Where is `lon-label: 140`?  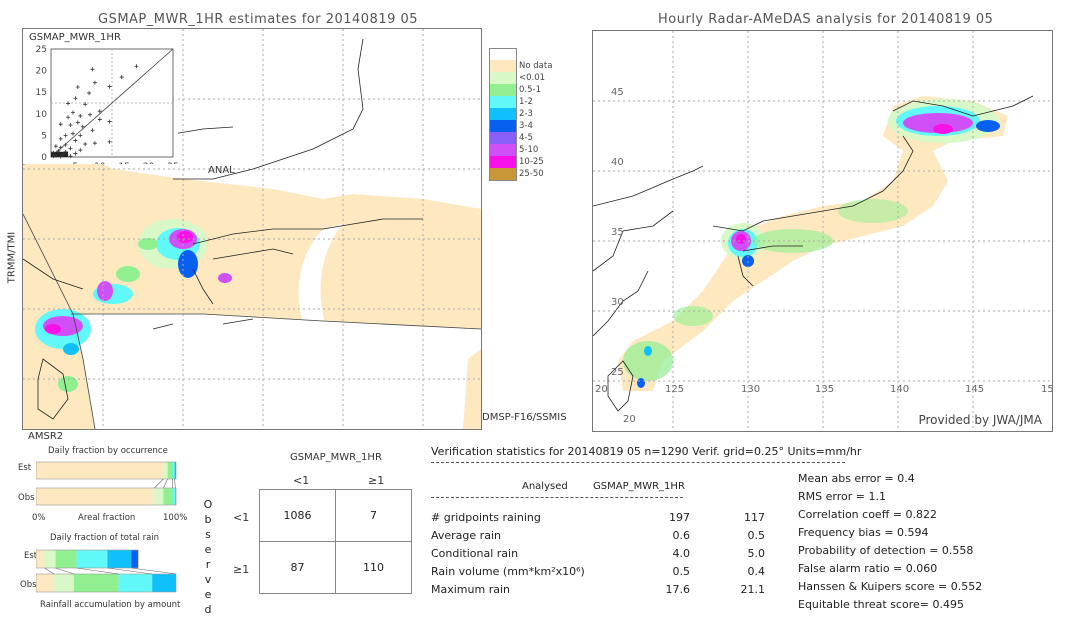 lon-label: 140 is located at coordinates (900, 389).